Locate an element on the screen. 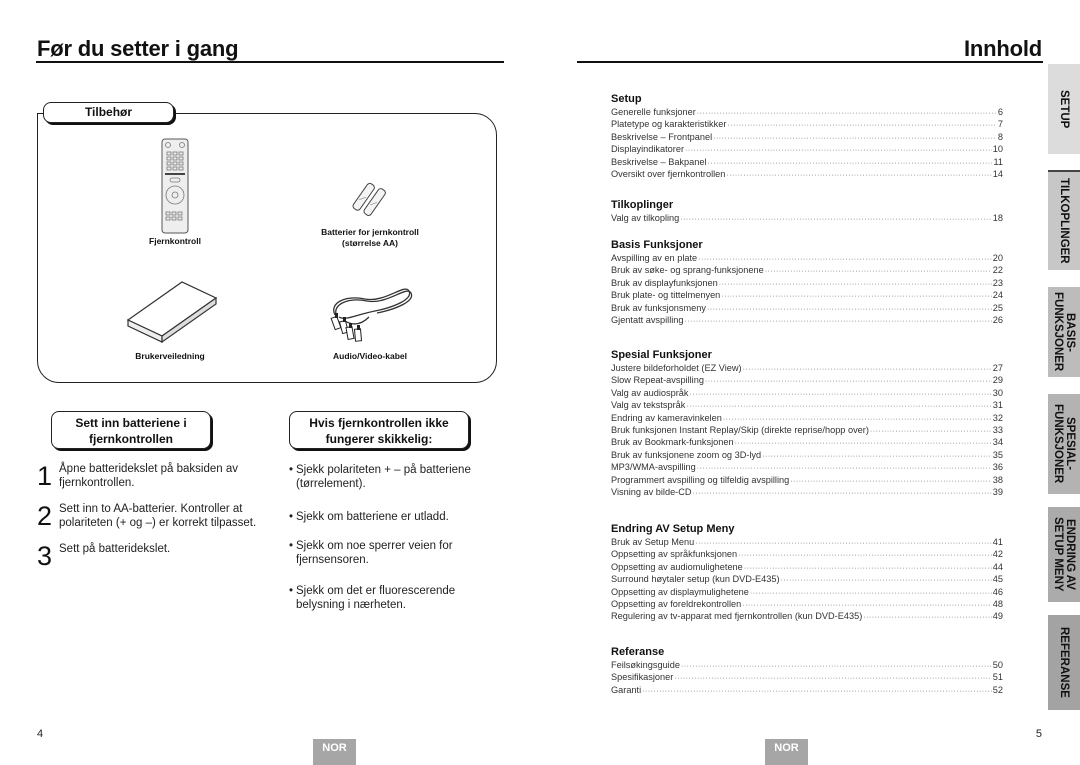 The height and width of the screenshot is (765, 1080). side-tab-basis: BASIS- FUNKSJONER is located at coordinates (1064, 332).